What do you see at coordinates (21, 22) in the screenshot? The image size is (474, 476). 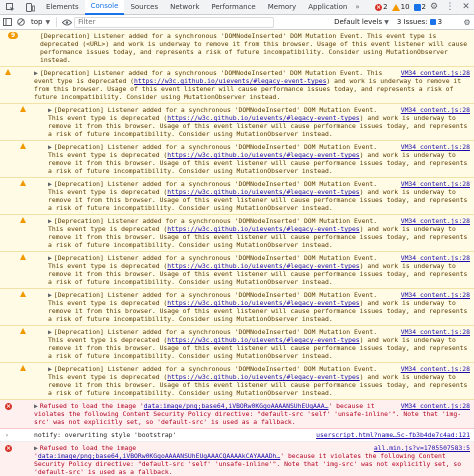 I see `clear-console-icon` at bounding box center [21, 22].